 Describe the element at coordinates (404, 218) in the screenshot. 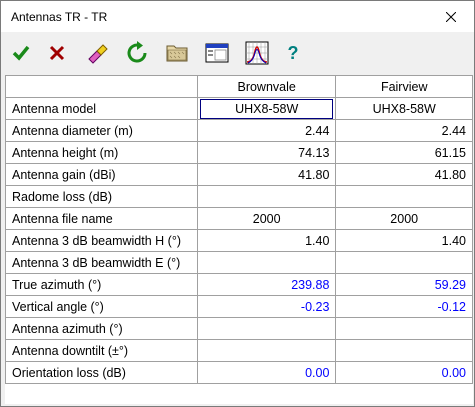

I see `cell-site-b: 2000` at that location.